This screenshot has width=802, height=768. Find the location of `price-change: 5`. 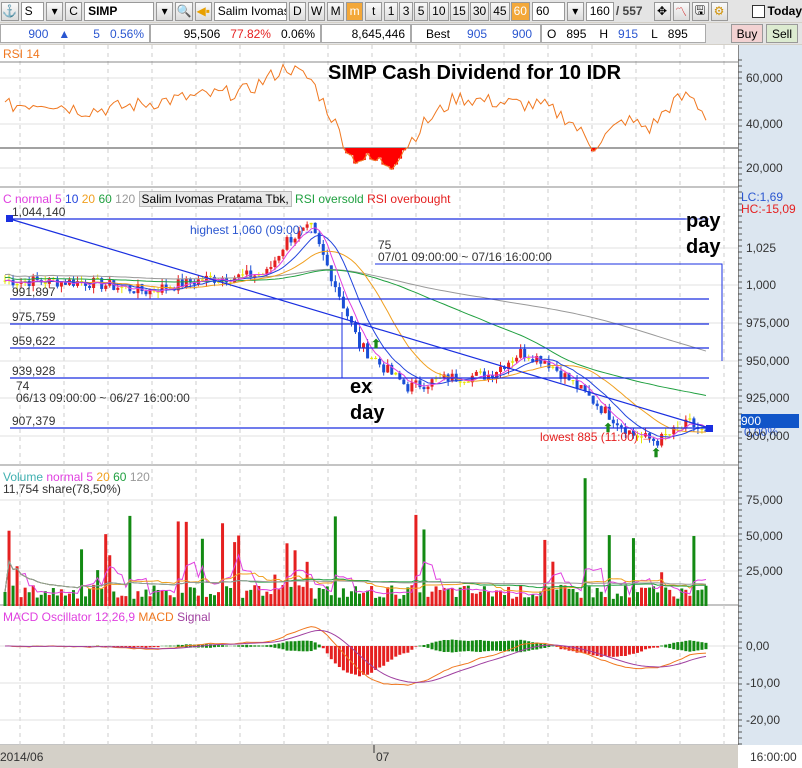

price-change: 5 is located at coordinates (96, 33).